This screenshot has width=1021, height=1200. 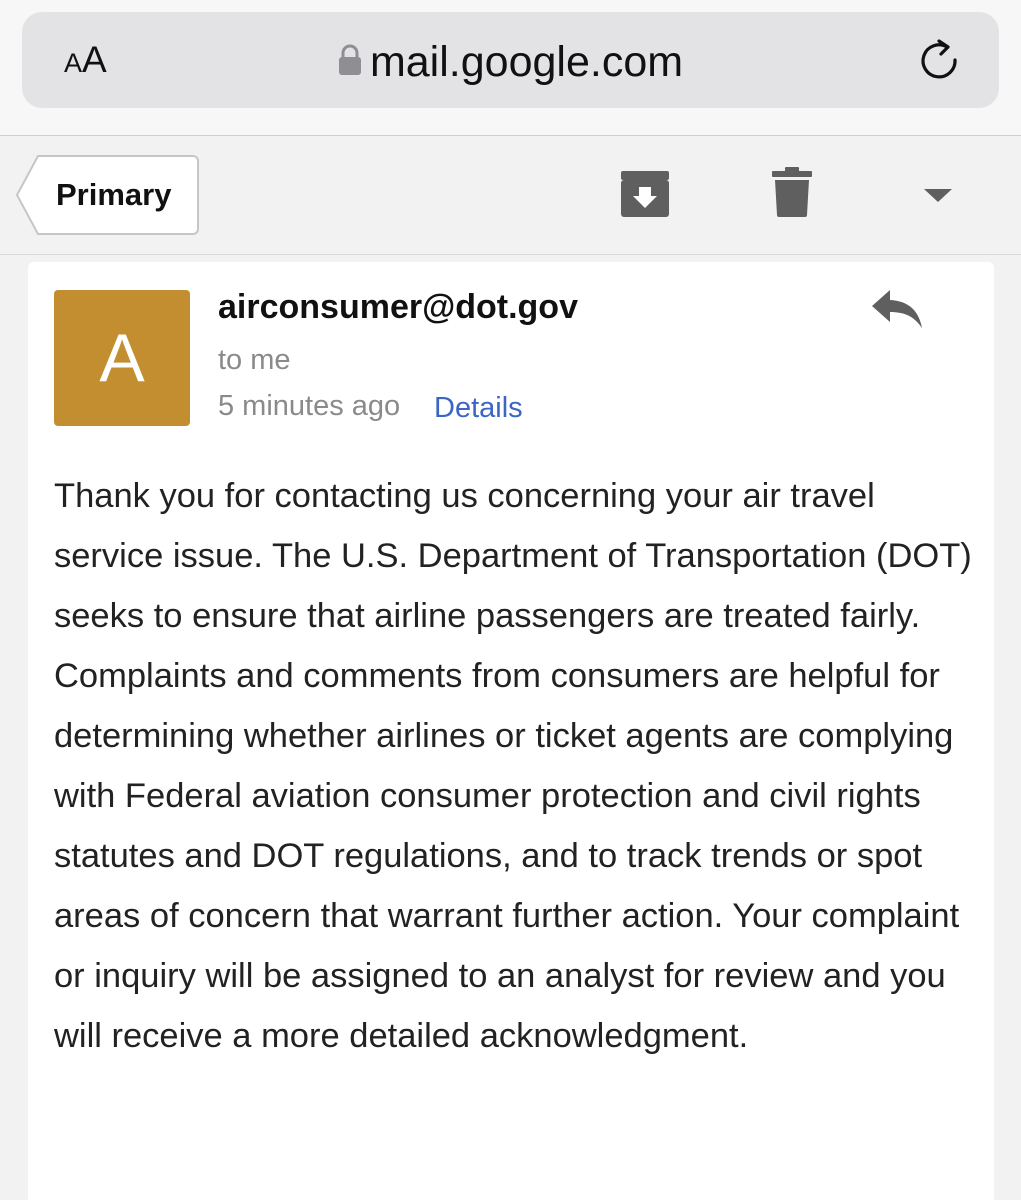 What do you see at coordinates (526, 62) in the screenshot?
I see `url-text: mail.google.com` at bounding box center [526, 62].